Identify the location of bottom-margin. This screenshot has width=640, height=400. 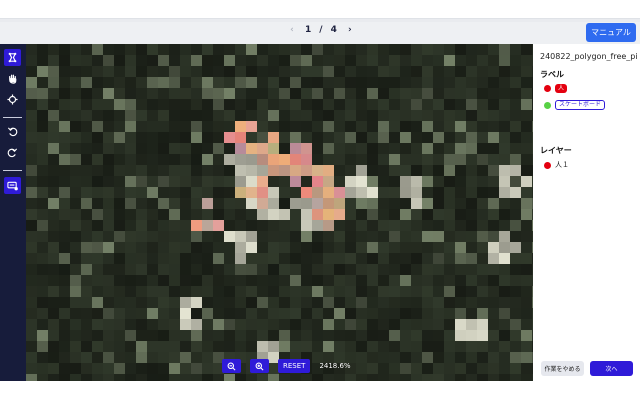
(320, 390).